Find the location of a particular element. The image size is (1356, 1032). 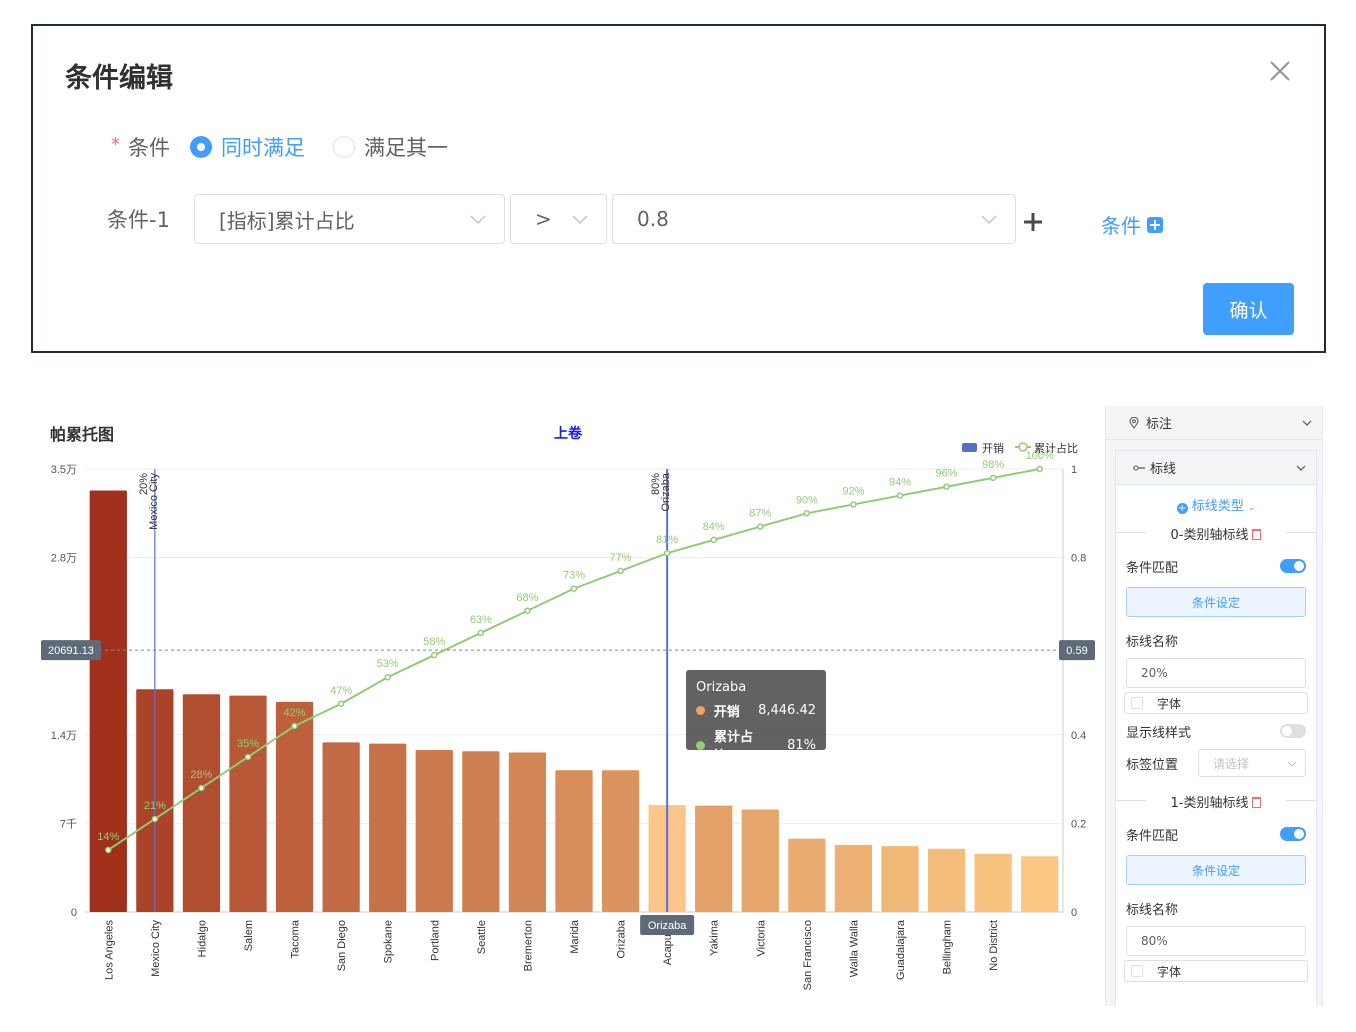

tooltip-row: 开销 8,446.42 is located at coordinates (756, 710).